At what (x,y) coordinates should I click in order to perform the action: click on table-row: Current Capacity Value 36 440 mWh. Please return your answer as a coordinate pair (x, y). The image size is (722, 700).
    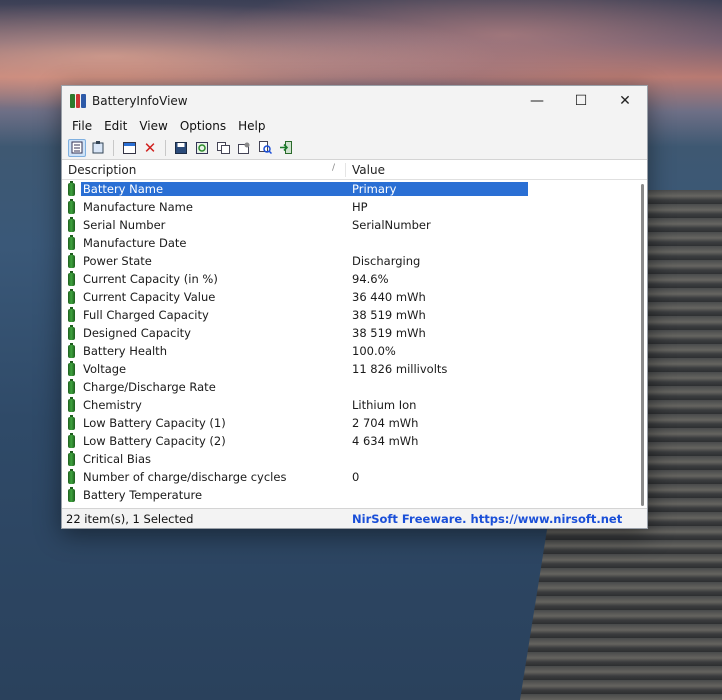
    Looking at the image, I should click on (354, 297).